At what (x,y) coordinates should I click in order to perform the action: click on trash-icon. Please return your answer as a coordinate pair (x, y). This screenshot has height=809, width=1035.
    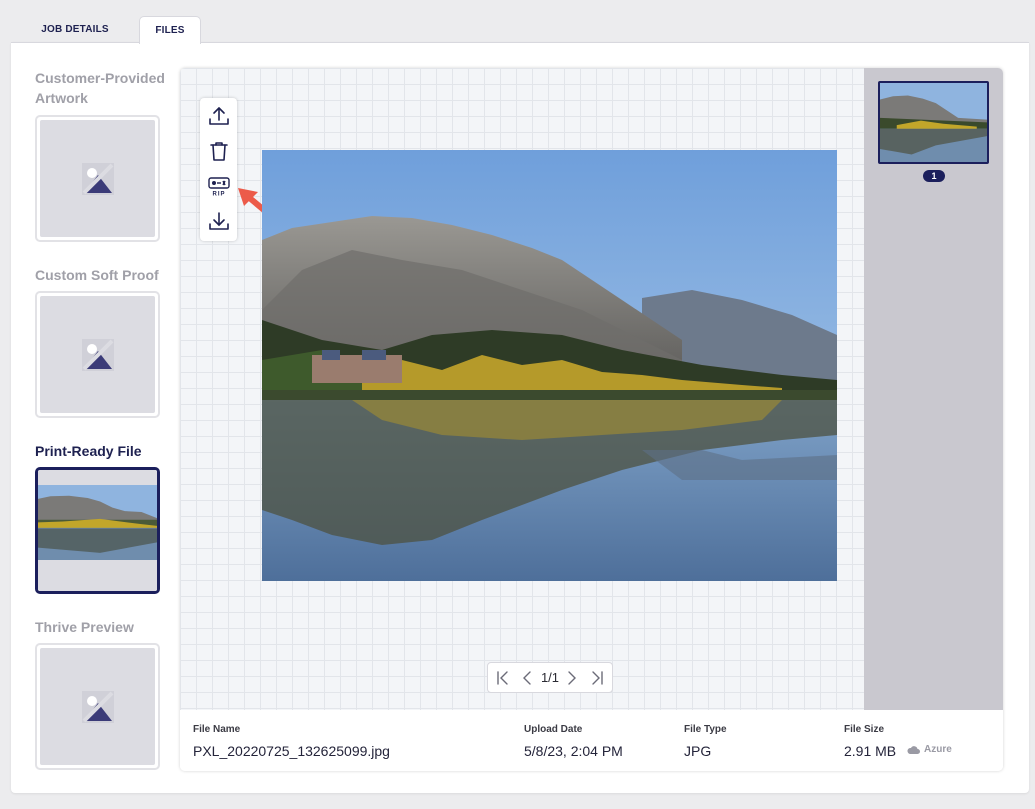
    Looking at the image, I should click on (218, 151).